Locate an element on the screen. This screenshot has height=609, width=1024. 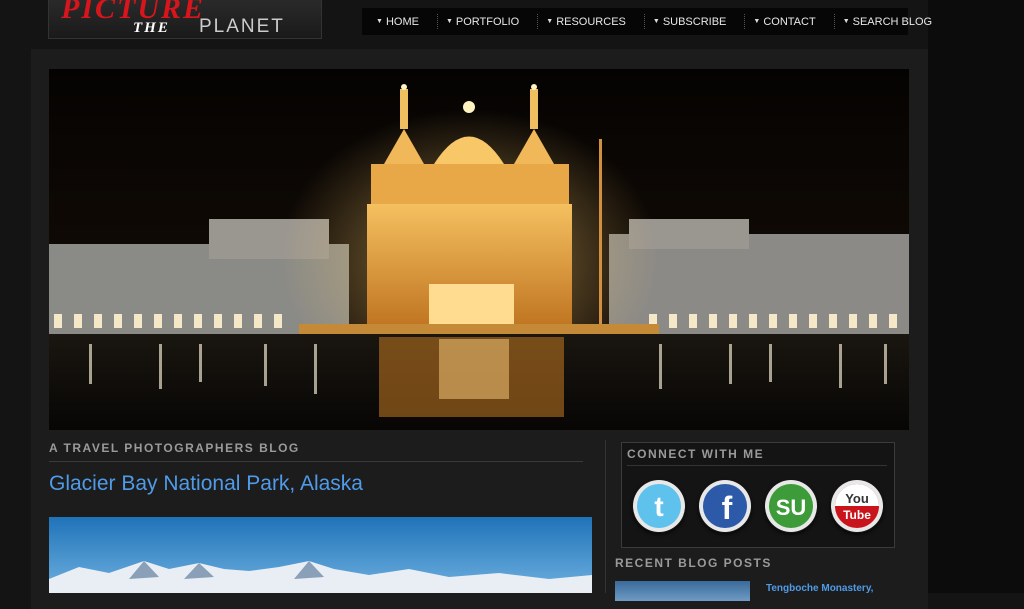
youtube-icon: You Tube is located at coordinates (857, 506).